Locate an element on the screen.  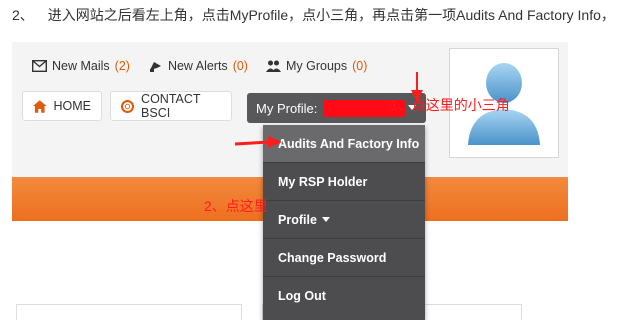
annotation-step-2: 2、点这里 is located at coordinates (236, 206).